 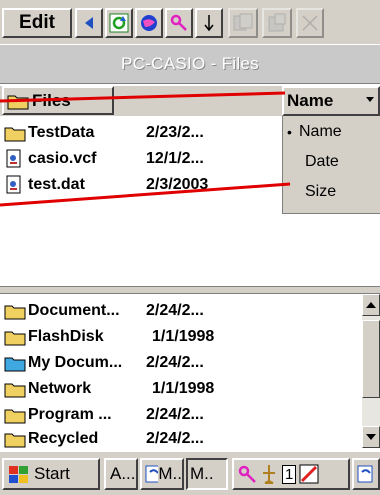 I want to click on back-button, so click(x=89, y=23).